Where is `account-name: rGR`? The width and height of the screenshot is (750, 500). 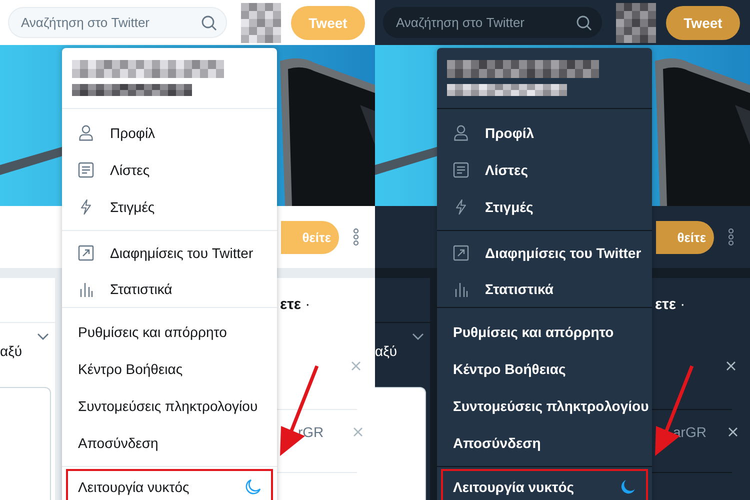
account-name: rGR is located at coordinates (311, 432).